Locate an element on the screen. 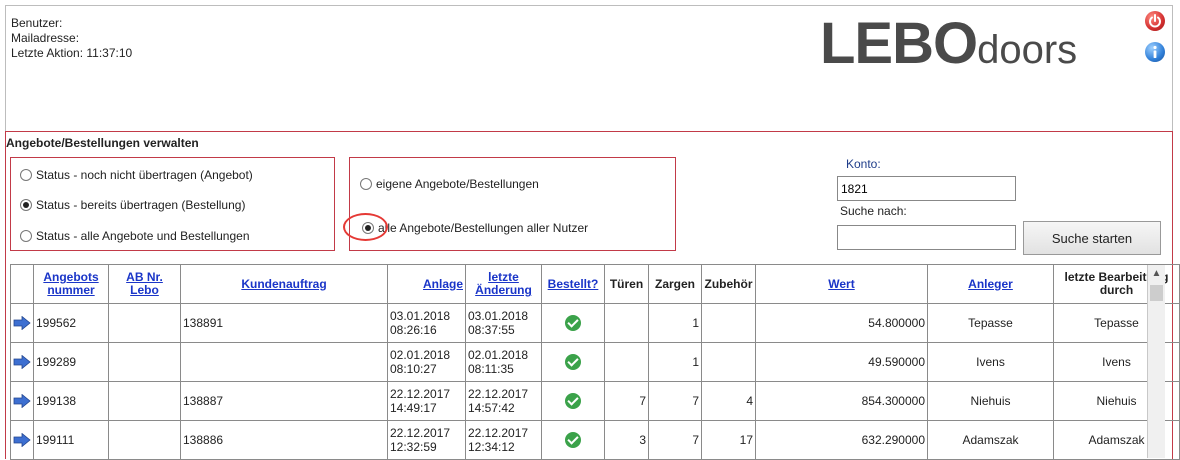  status-option-bestellung: Status - bereits übertragen (Bestellung) is located at coordinates (132, 205).